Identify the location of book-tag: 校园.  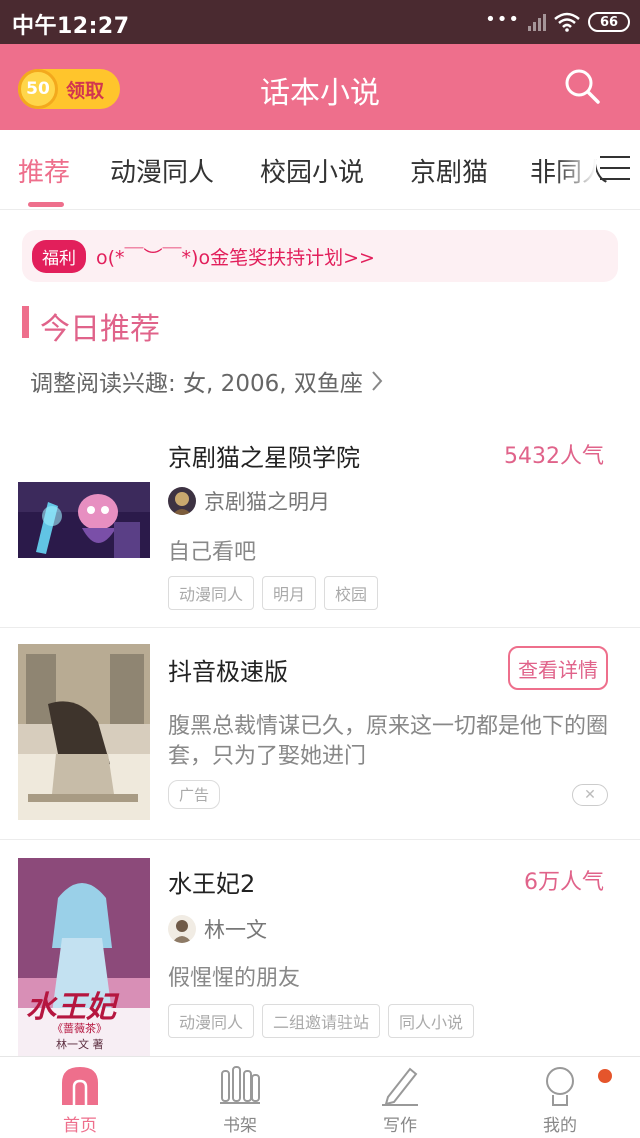
(351, 593).